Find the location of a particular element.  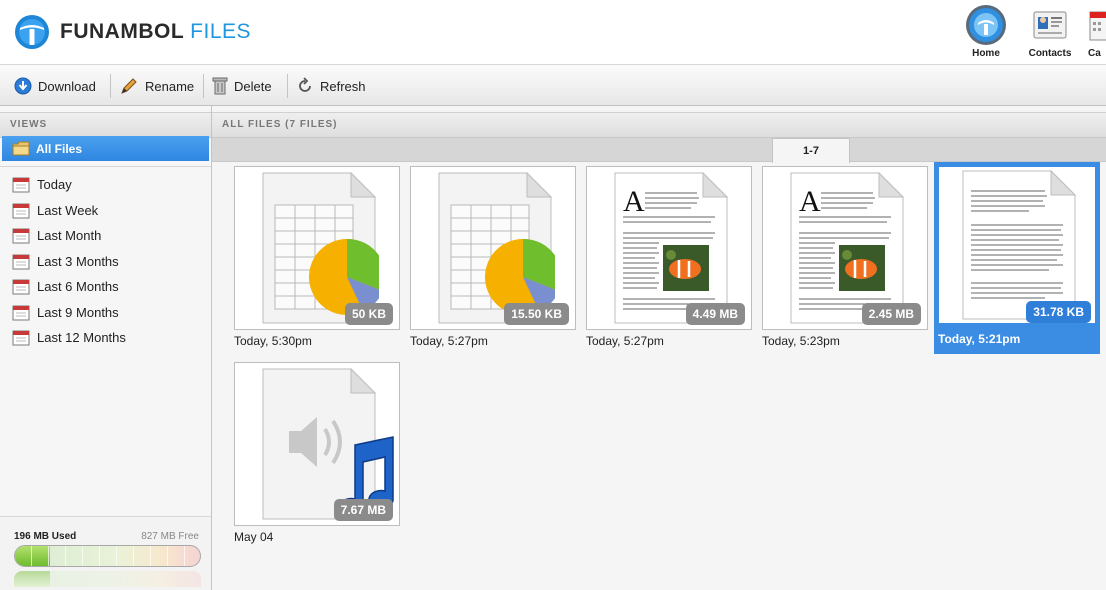

toolbar: Download Rename Delete Refresh is located at coordinates (553, 85).